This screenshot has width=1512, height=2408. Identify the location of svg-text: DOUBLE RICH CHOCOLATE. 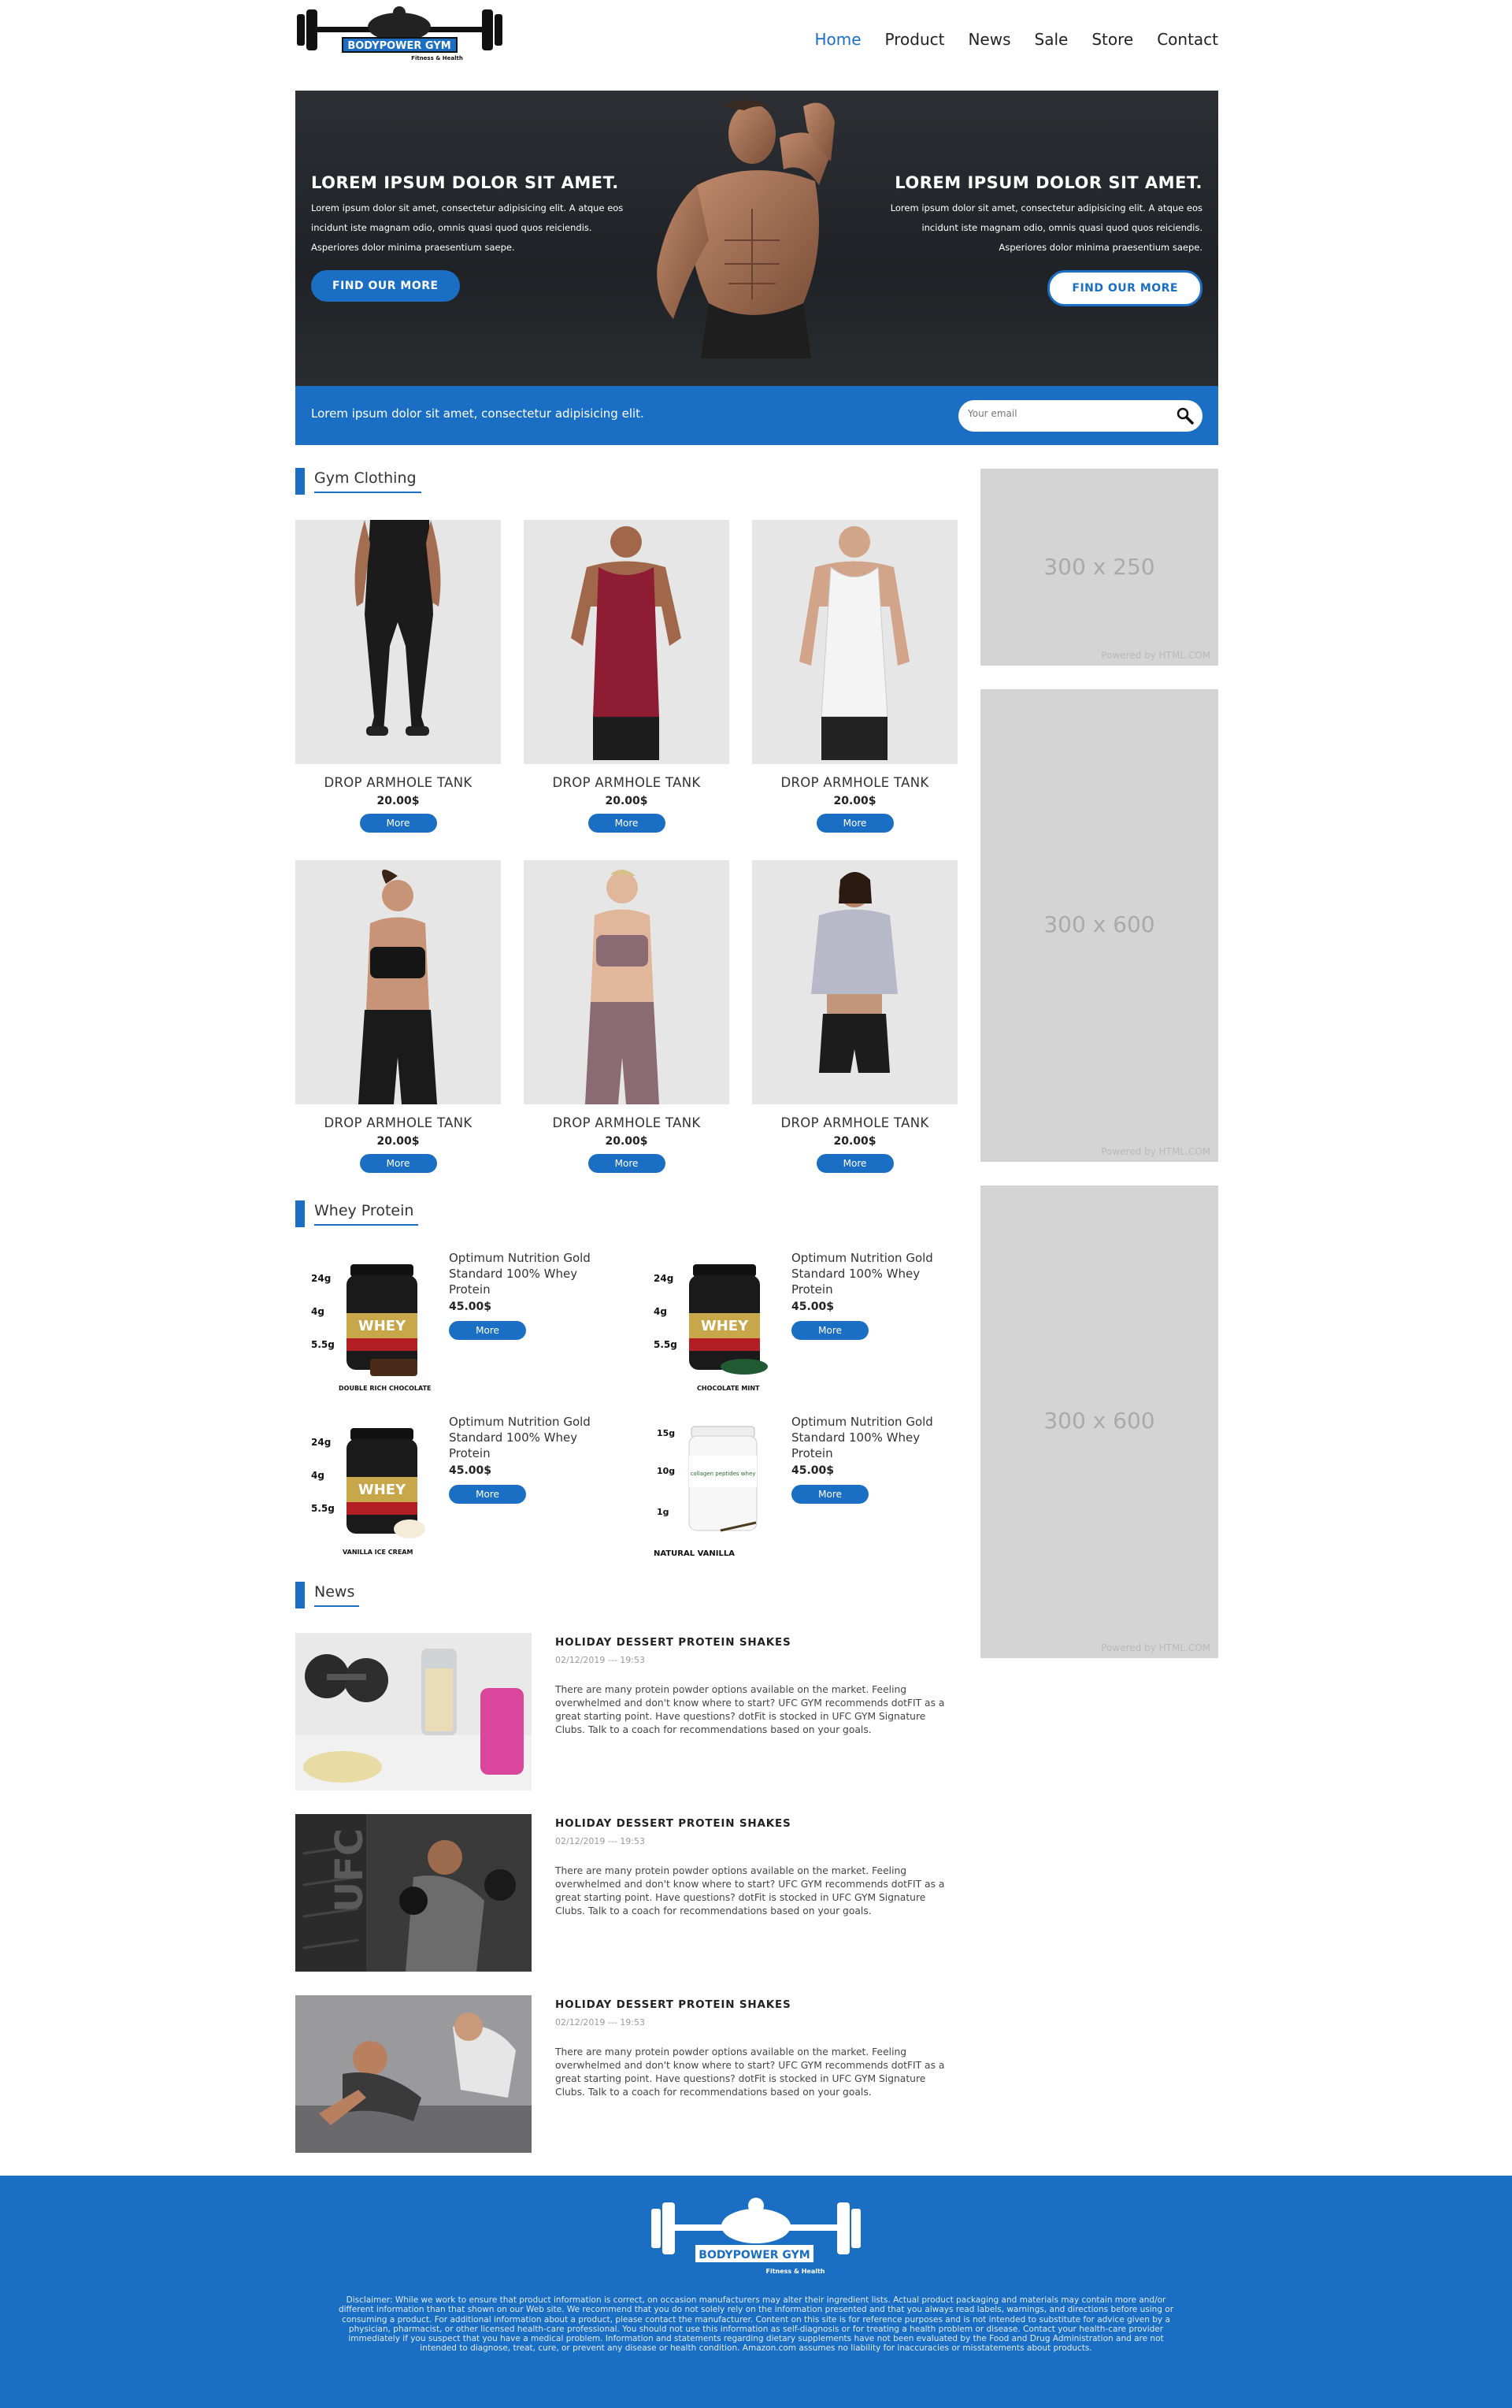
(385, 1388).